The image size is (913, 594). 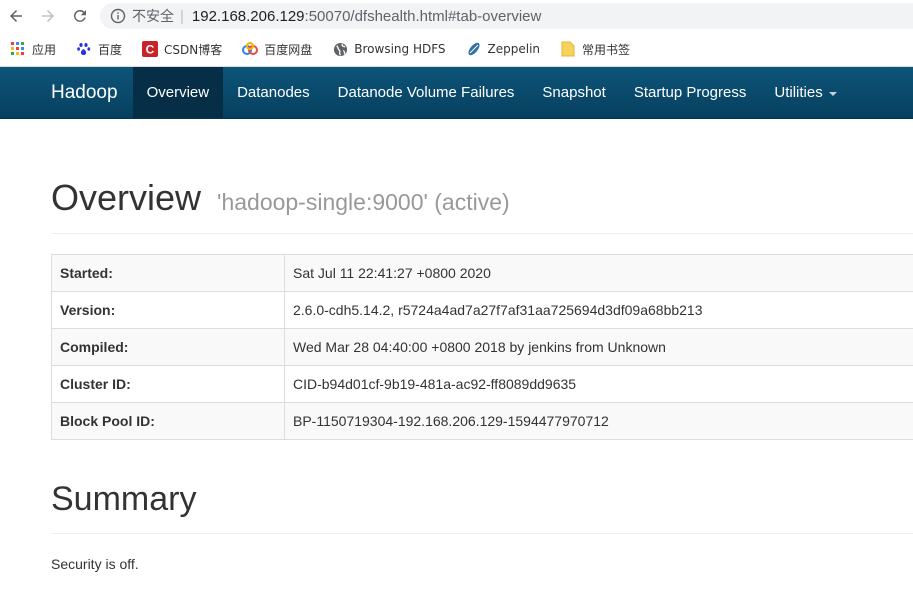 I want to click on bookmark-baidu-netdisk: 百度网盘, so click(x=277, y=49).